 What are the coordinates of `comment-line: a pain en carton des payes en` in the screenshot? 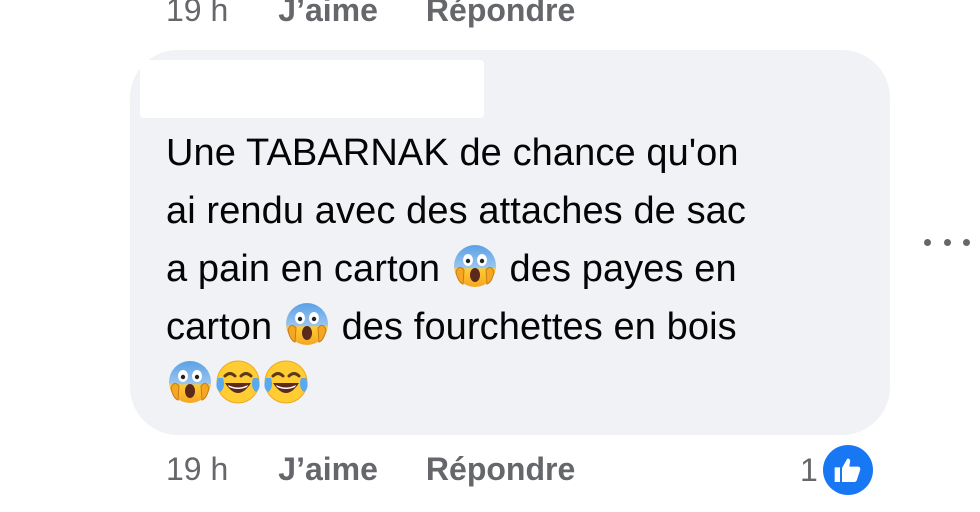 It's located at (516, 269).